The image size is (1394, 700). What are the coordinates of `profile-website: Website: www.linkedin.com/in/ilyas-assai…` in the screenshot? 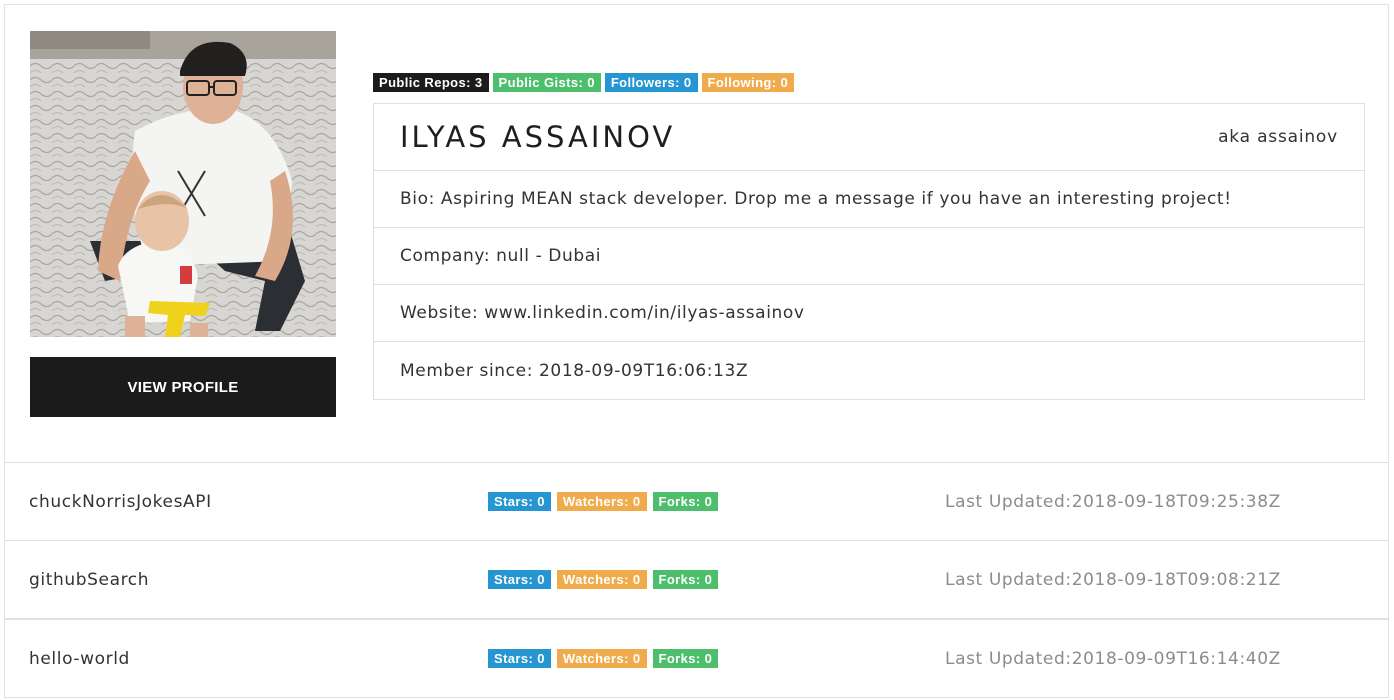 It's located at (869, 313).